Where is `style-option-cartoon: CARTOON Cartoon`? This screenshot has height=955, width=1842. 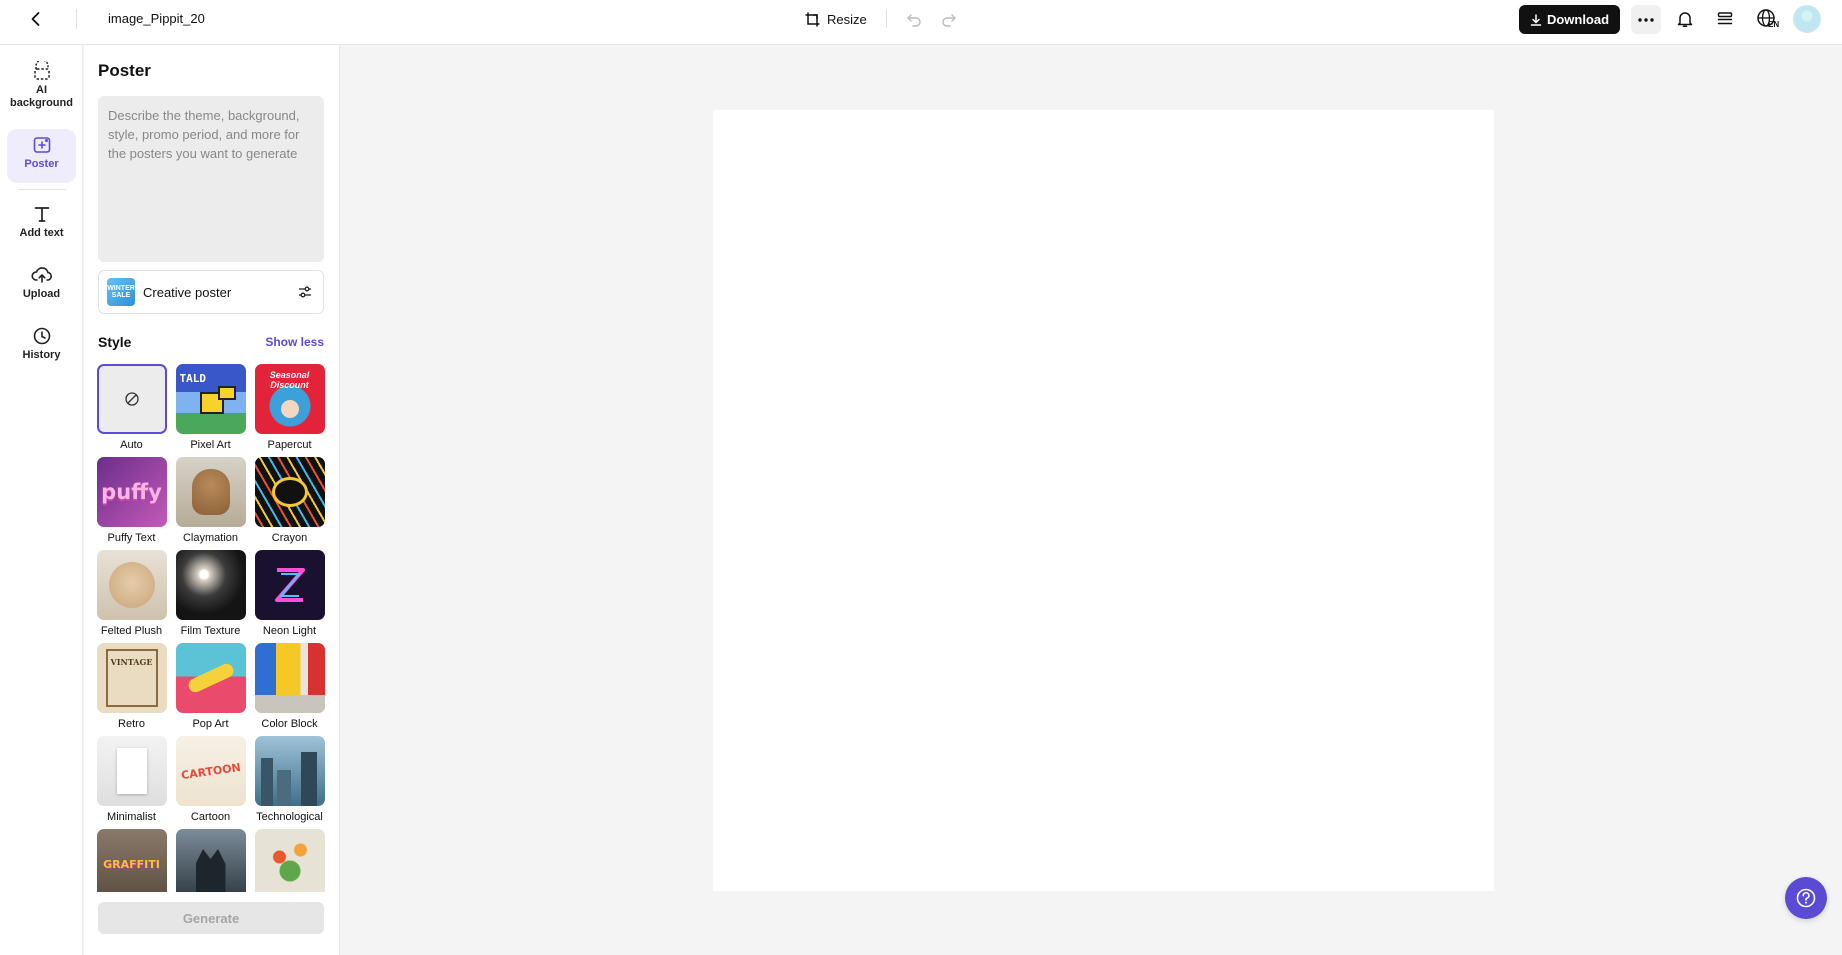 style-option-cartoon: CARTOON Cartoon is located at coordinates (210, 780).